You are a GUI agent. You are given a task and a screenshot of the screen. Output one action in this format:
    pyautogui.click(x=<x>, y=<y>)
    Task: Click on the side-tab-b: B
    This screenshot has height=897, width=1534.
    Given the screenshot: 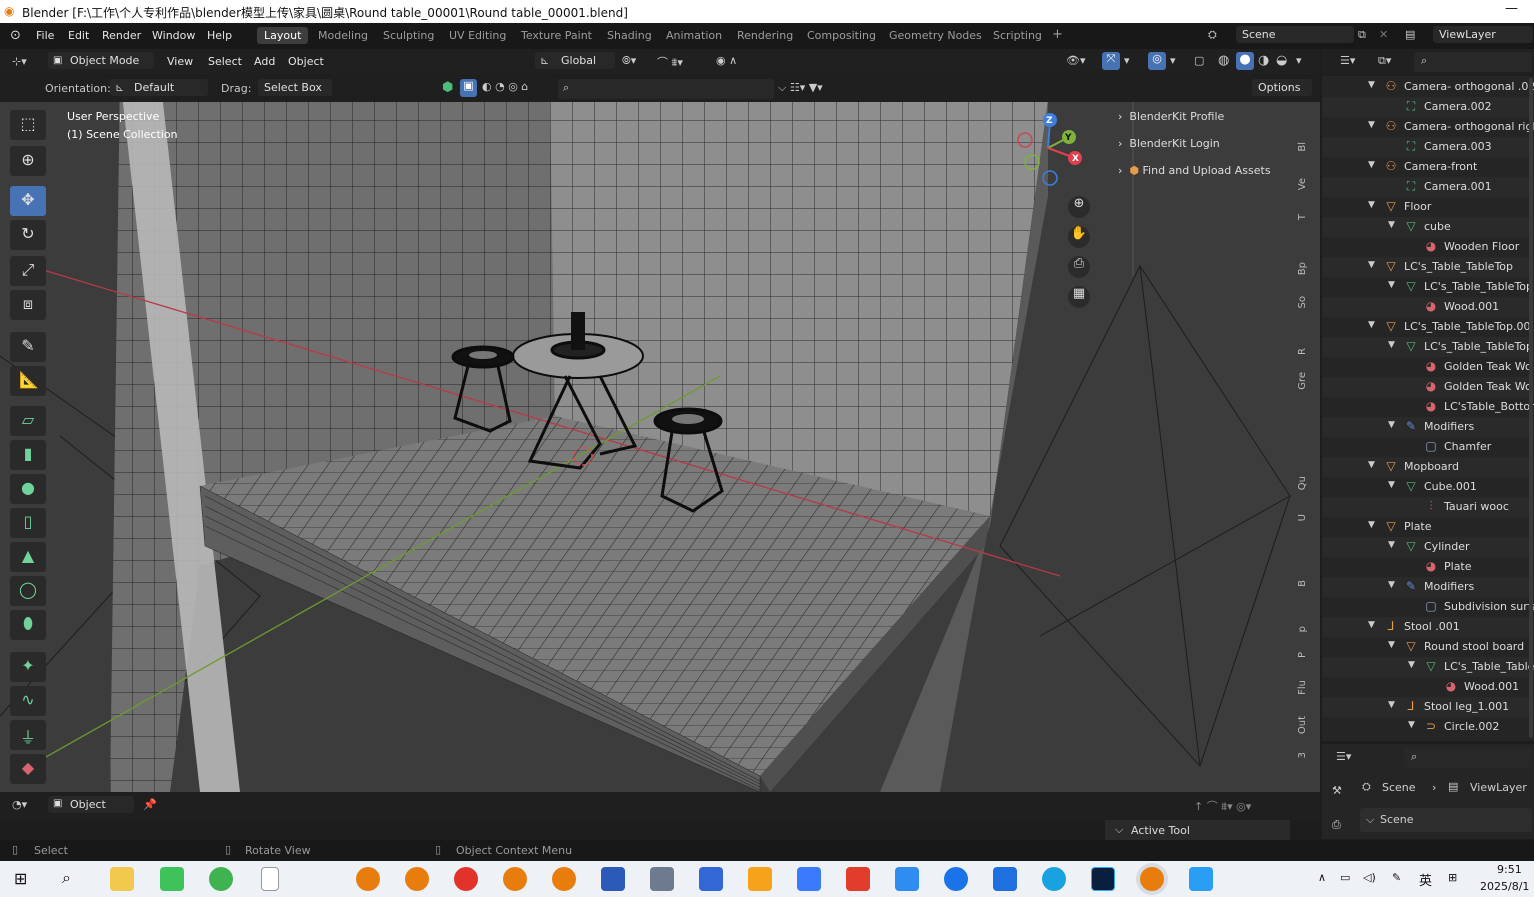 What is the action you would take?
    pyautogui.click(x=1308, y=583)
    